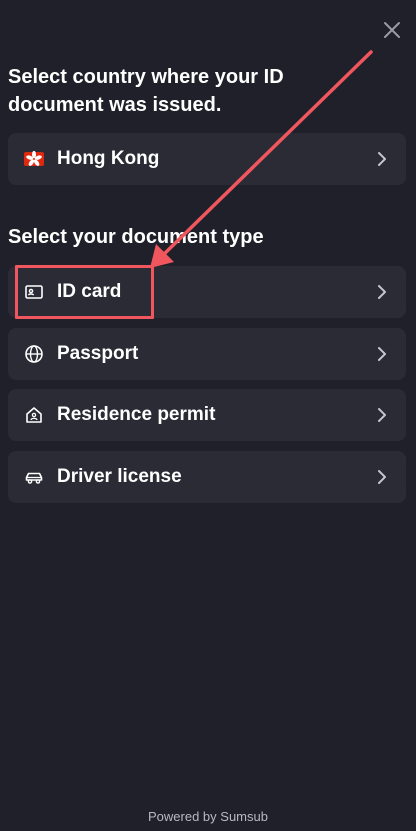 This screenshot has width=416, height=831. Describe the element at coordinates (108, 158) in the screenshot. I see `country-label: Hong Kong` at that location.